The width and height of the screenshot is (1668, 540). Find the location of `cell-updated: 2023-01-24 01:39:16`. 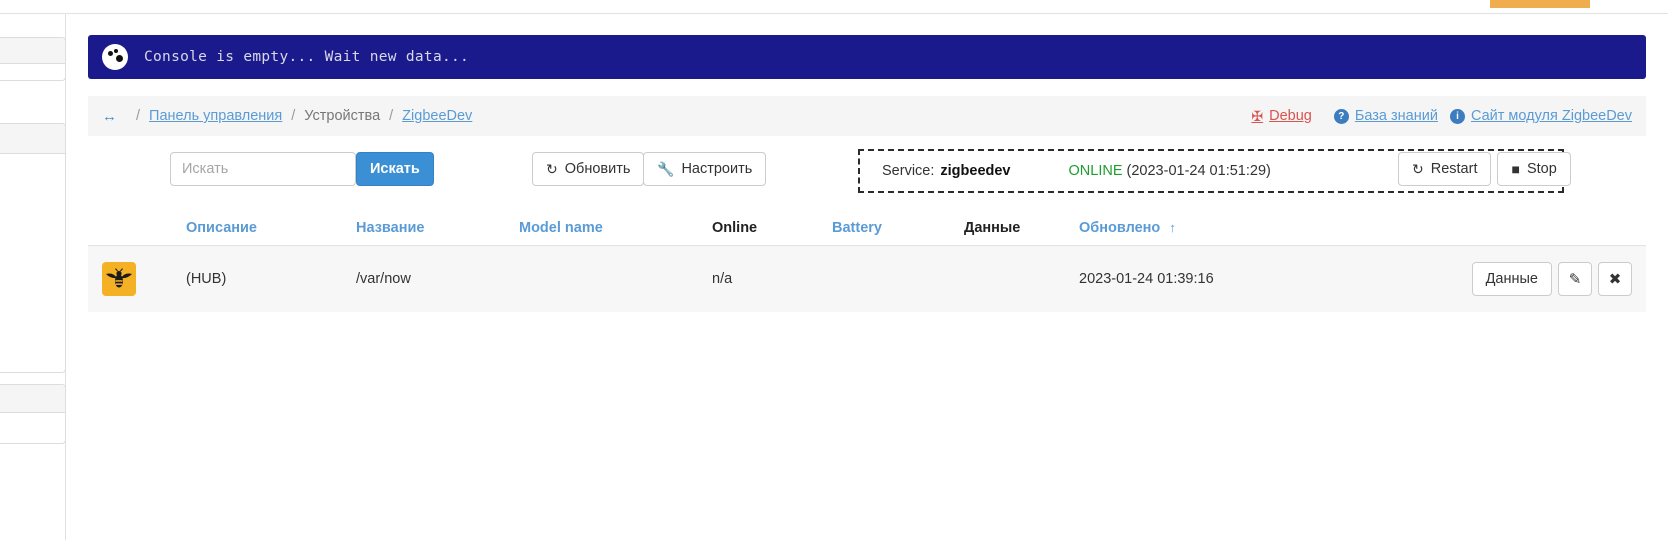

cell-updated: 2023-01-24 01:39:16 is located at coordinates (1146, 279).